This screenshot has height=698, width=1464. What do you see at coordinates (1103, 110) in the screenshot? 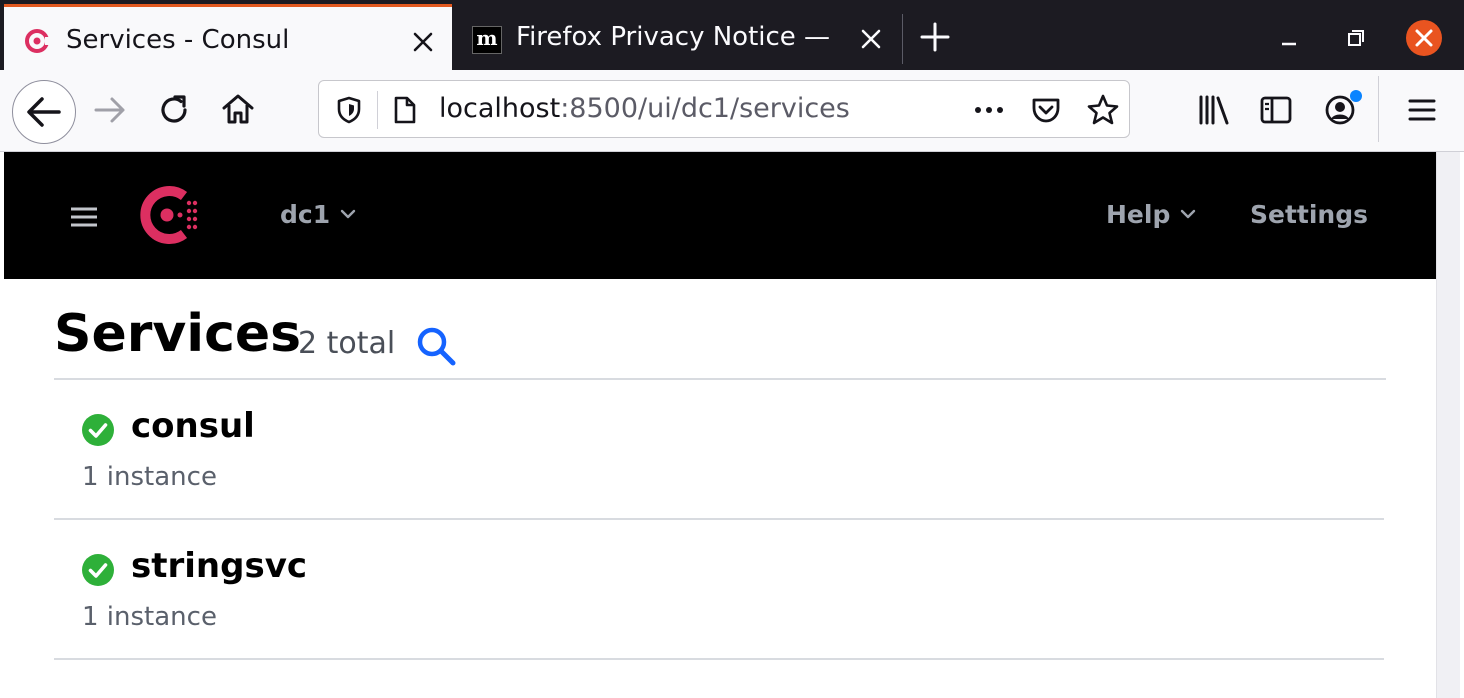
I see `star-icon` at bounding box center [1103, 110].